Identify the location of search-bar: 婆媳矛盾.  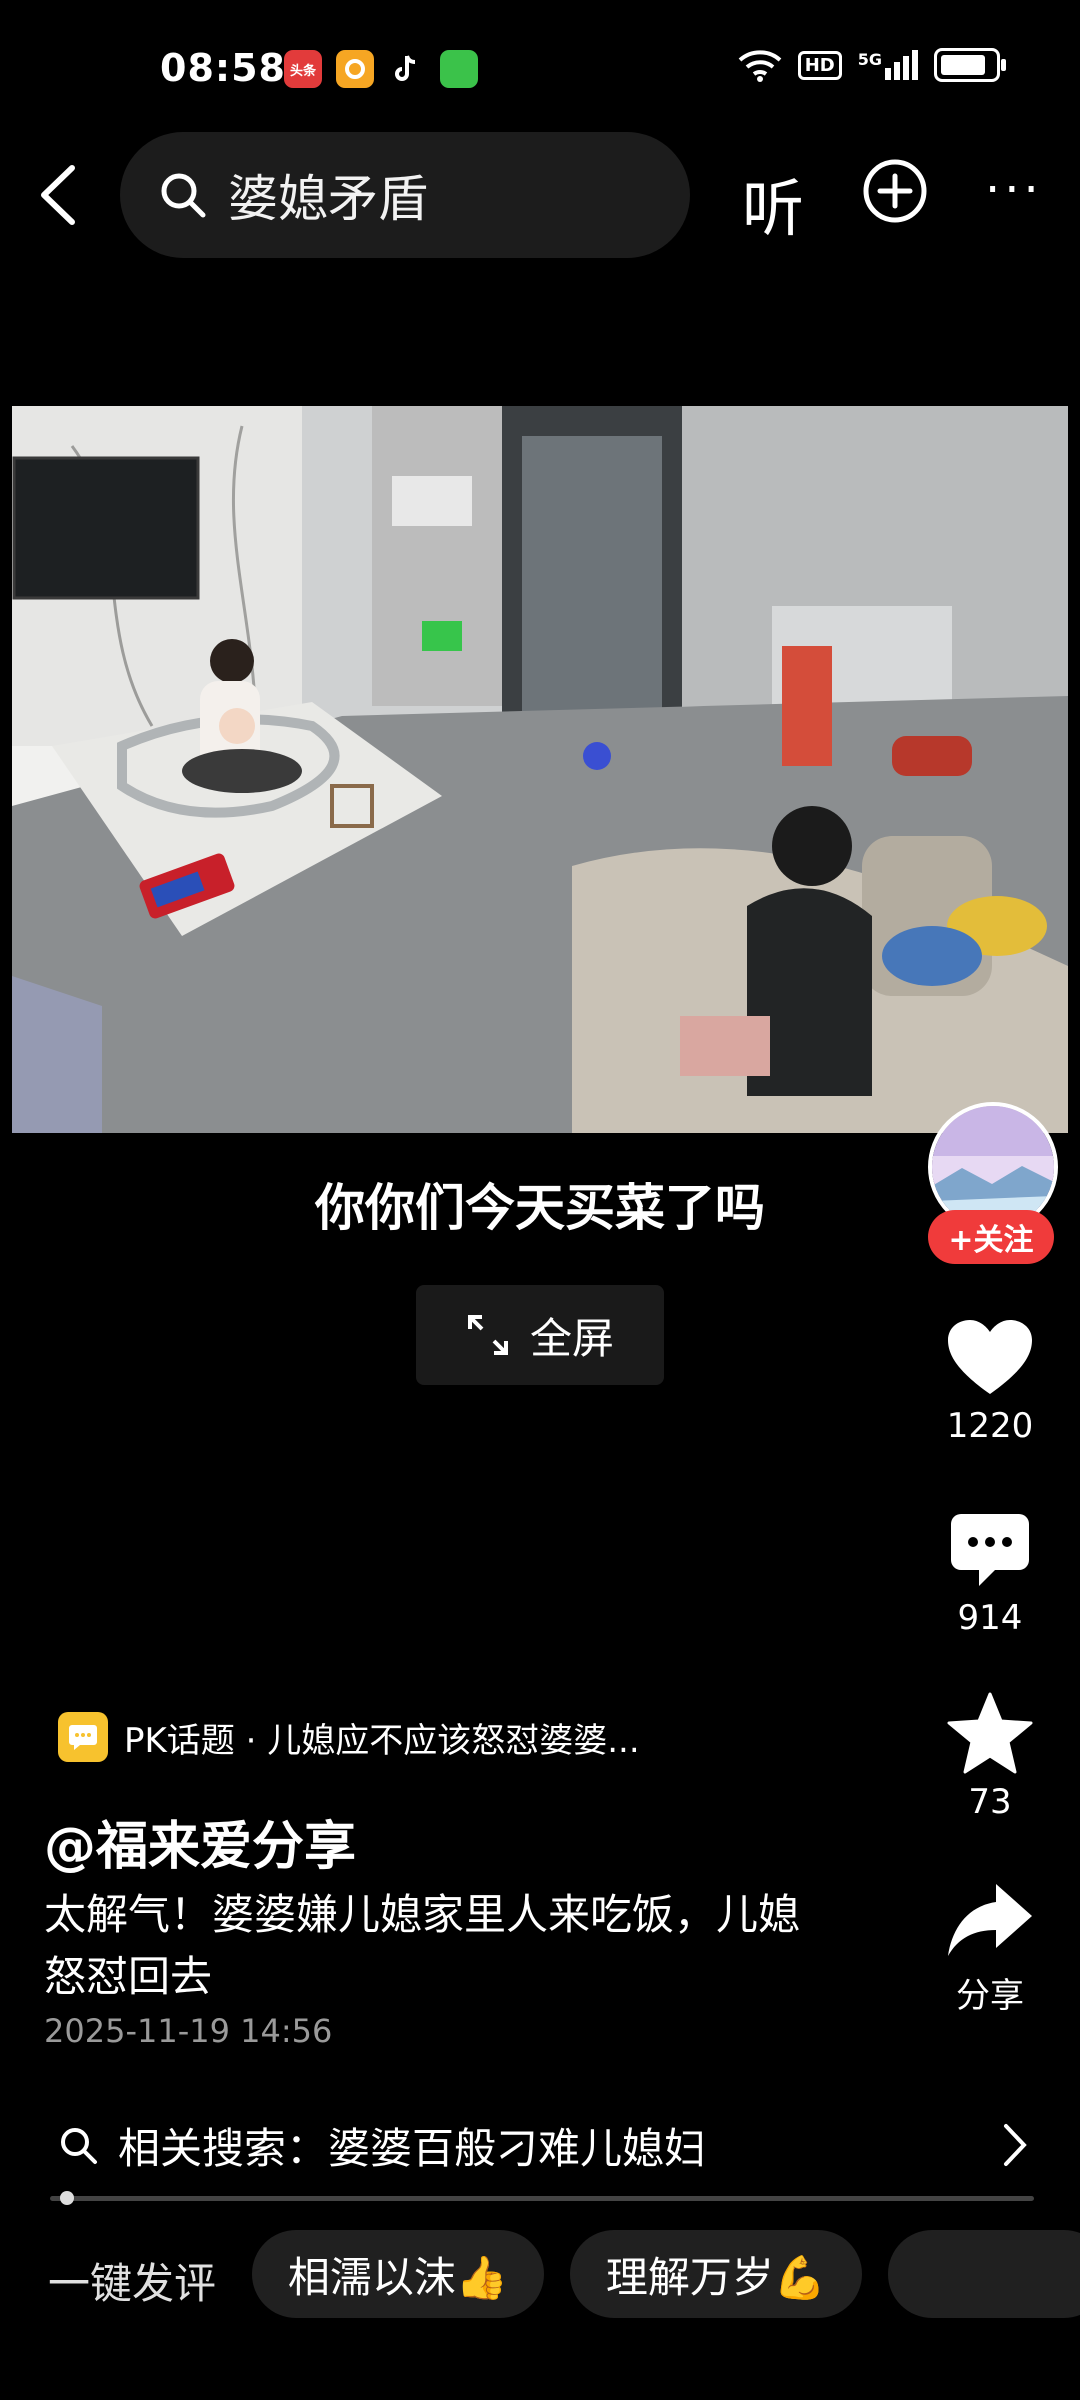
(405, 195).